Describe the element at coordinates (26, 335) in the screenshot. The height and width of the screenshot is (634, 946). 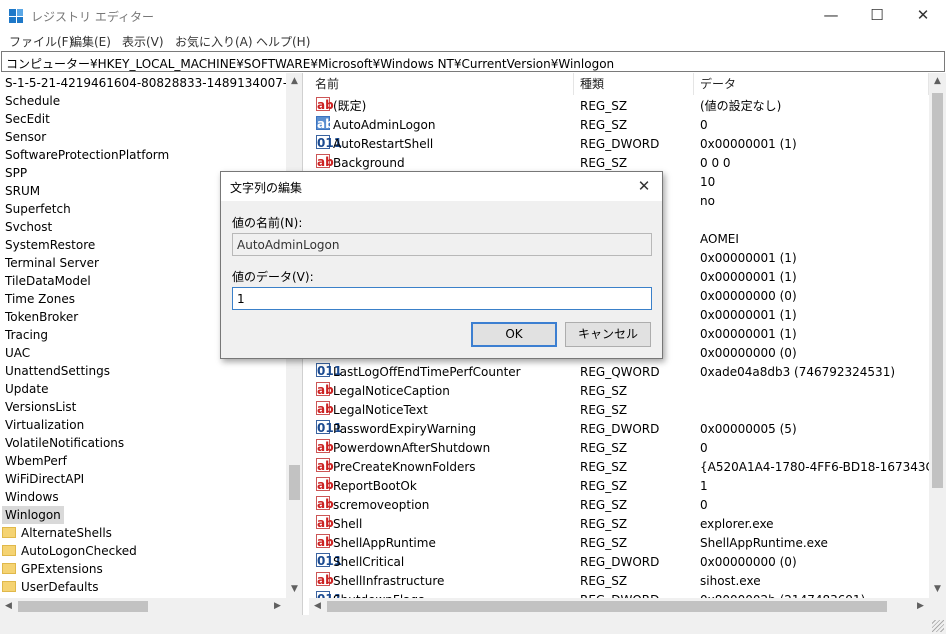
I see `tree-item: Tracing` at that location.